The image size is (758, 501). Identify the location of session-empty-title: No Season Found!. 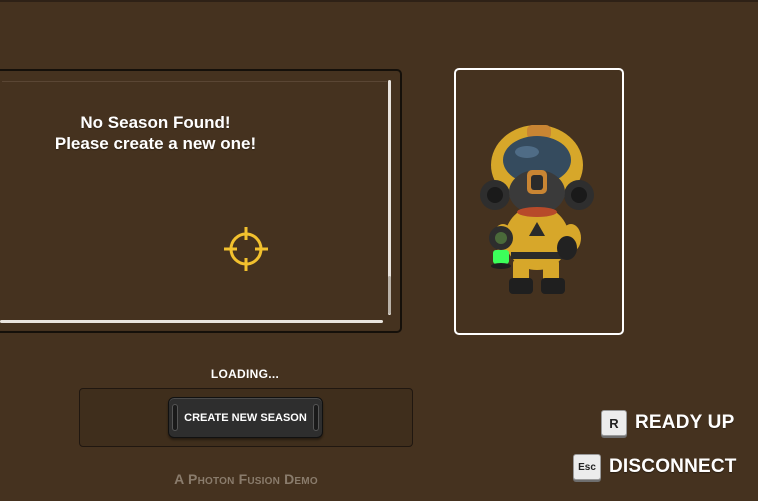
(155, 122).